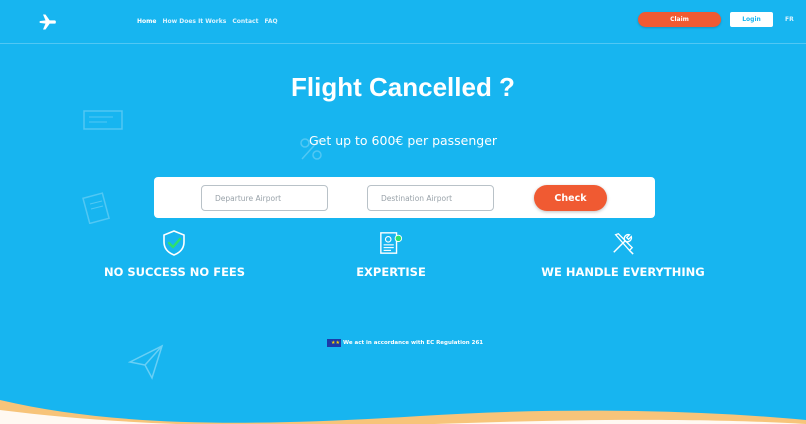 The height and width of the screenshot is (424, 806). Describe the element at coordinates (430, 198) in the screenshot. I see `destination-airport-input: Destination Airport` at that location.